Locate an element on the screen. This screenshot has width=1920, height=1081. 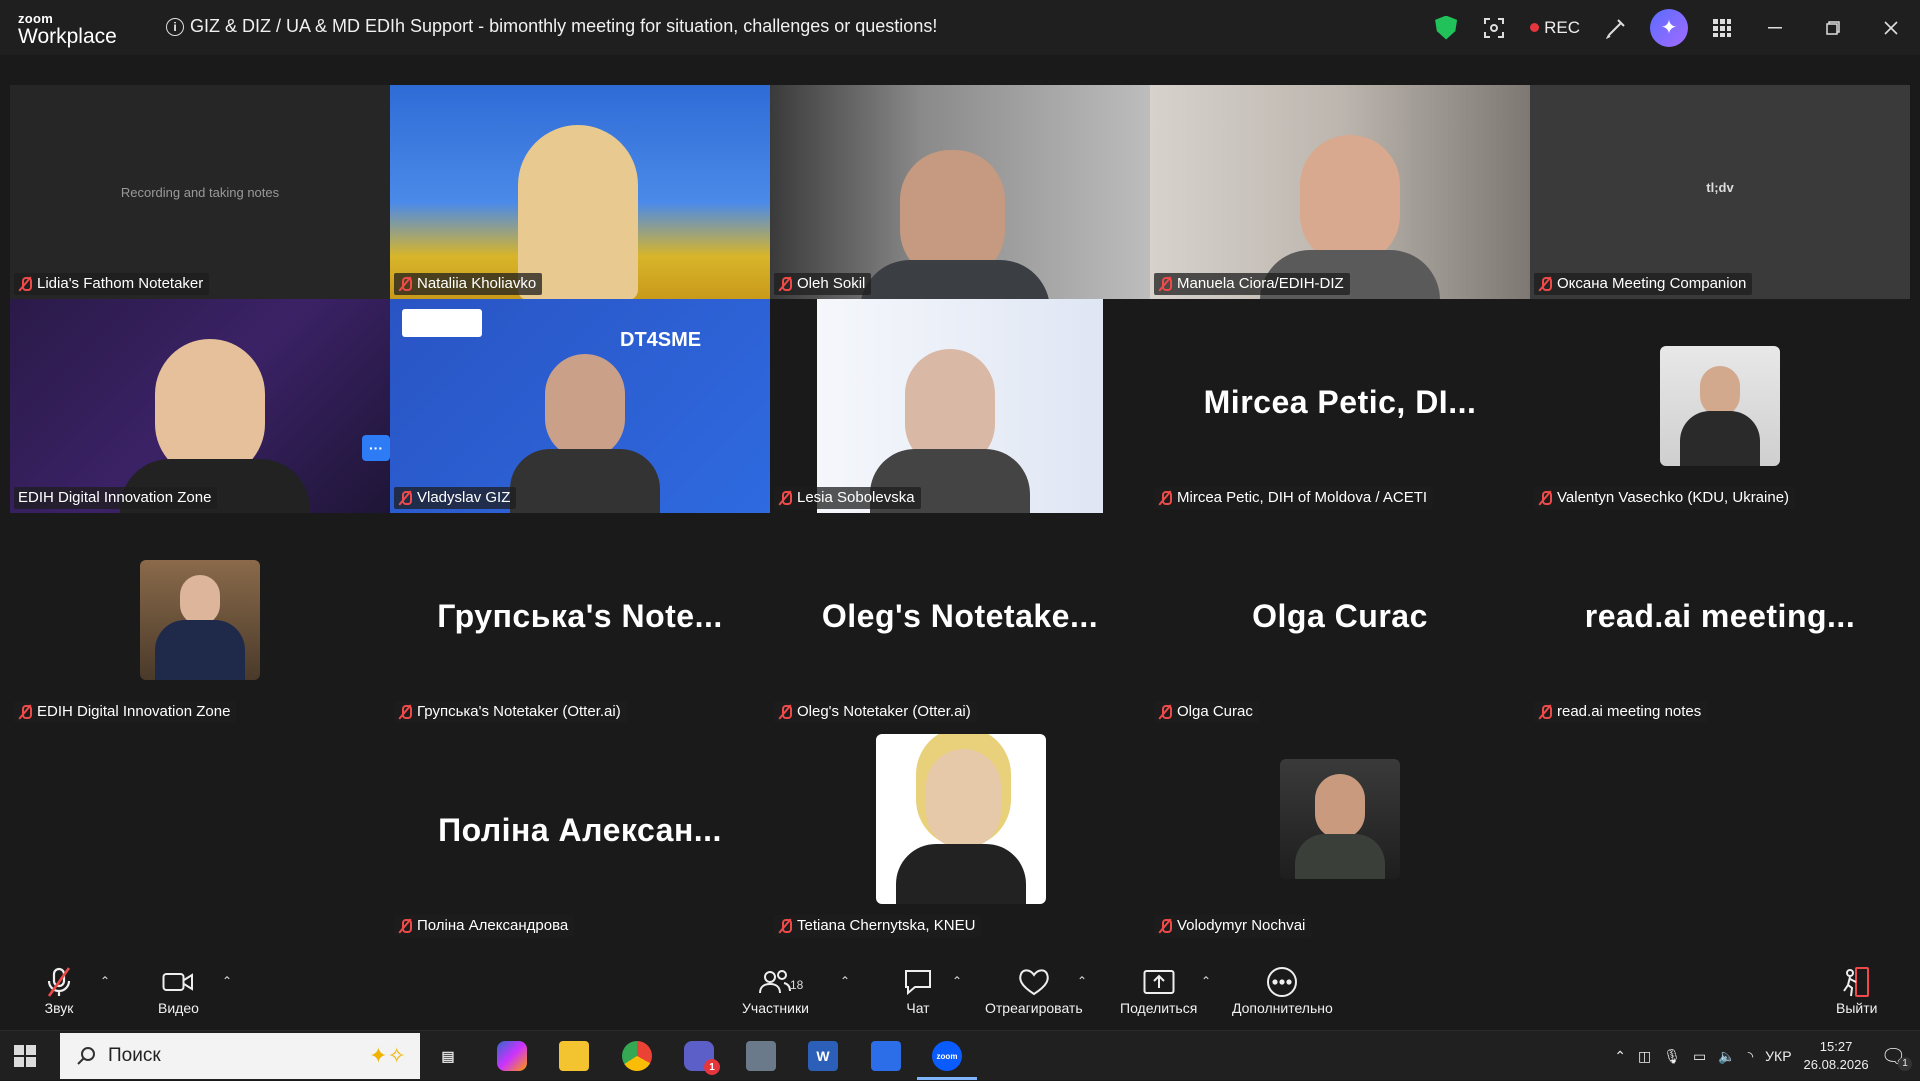
video-tile: read.ai meeting... read.ai meeting notes is located at coordinates (1720, 620).